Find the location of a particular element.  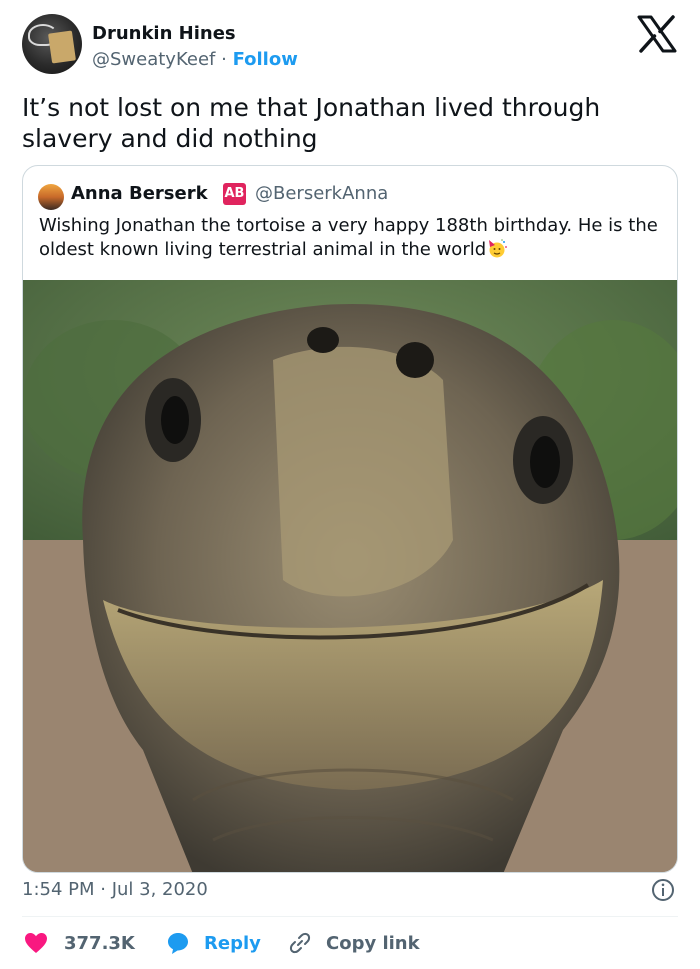

like-button: 377.3K is located at coordinates (79, 943).